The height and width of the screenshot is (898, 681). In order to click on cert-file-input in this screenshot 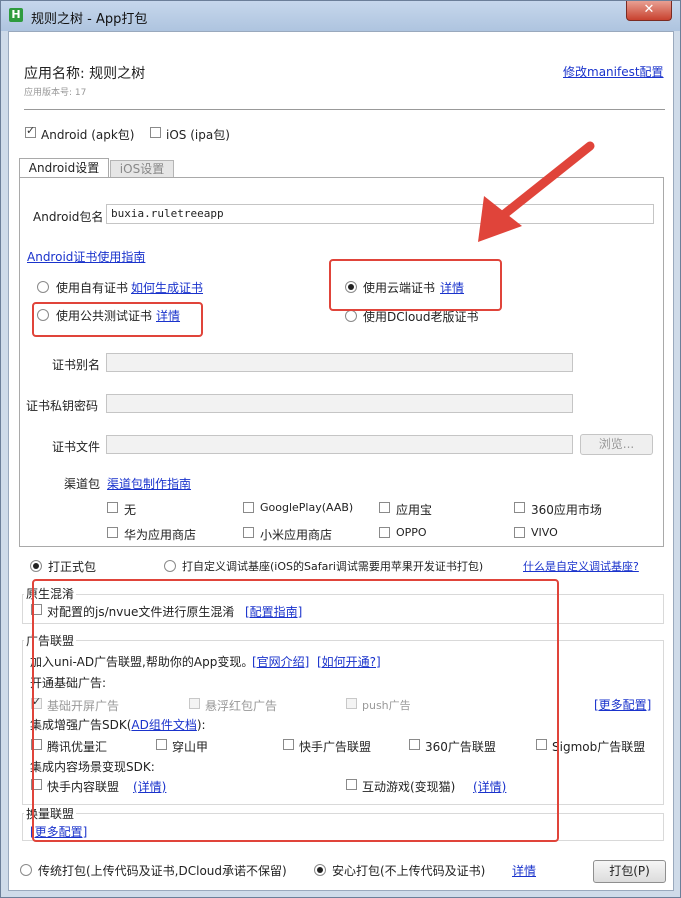, I will do `click(339, 444)`.